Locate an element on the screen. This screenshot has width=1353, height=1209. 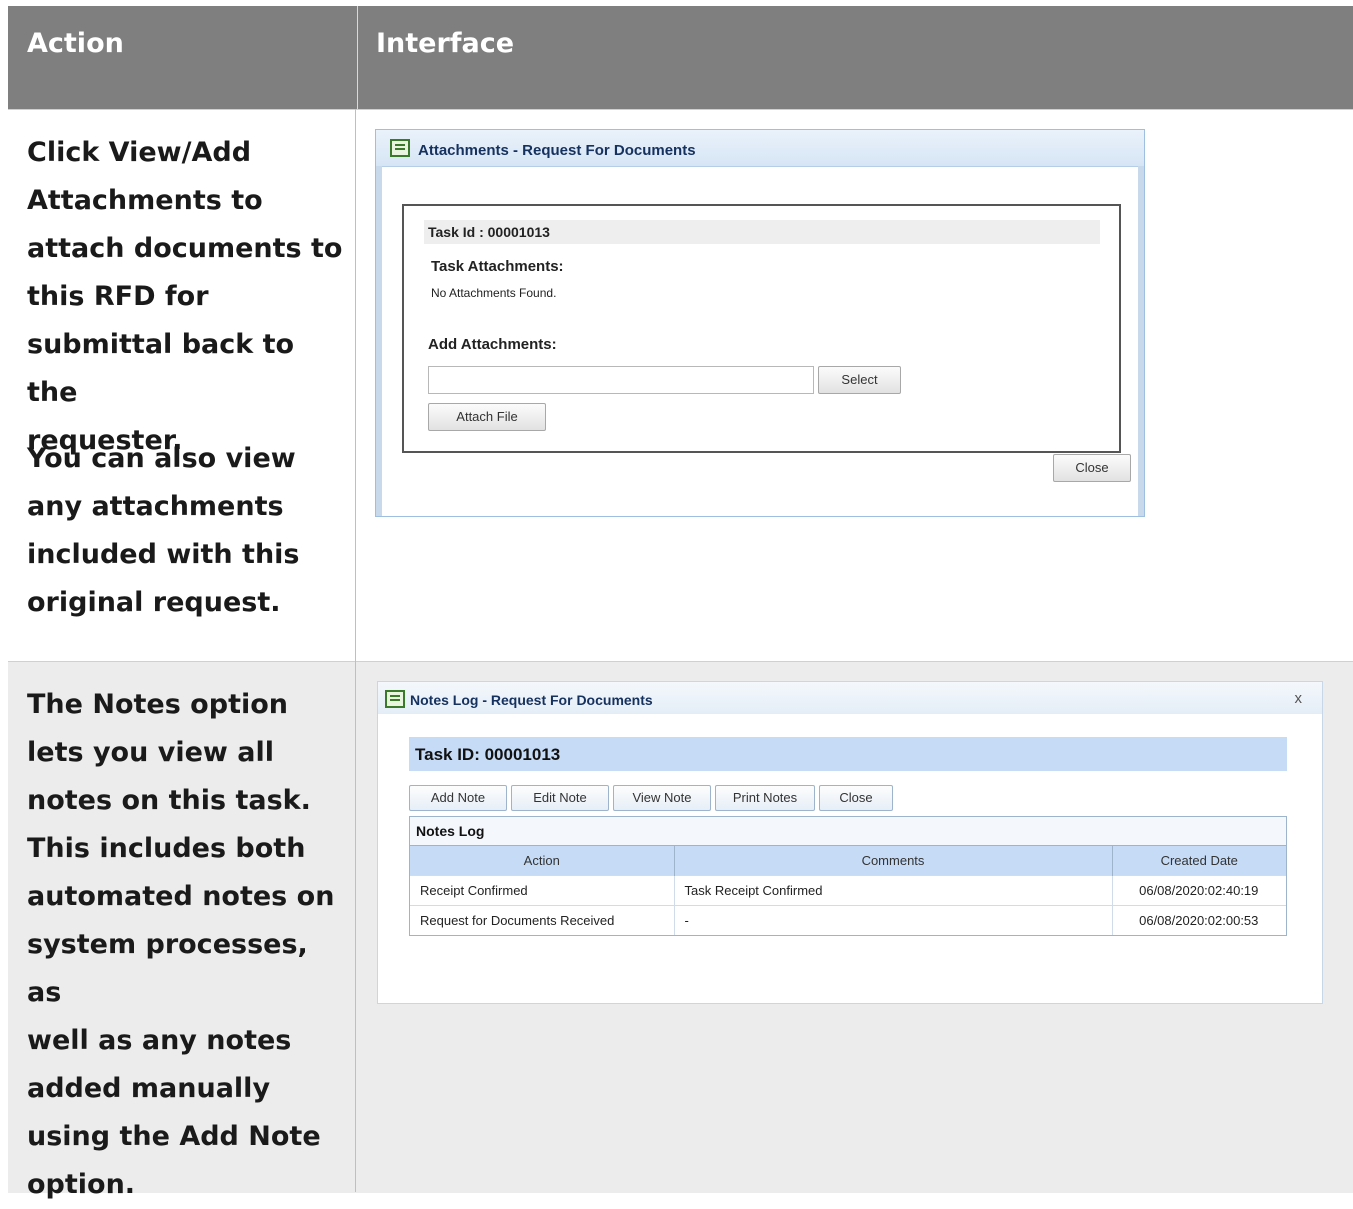
action-line: You can also view is located at coordinates (161, 458).